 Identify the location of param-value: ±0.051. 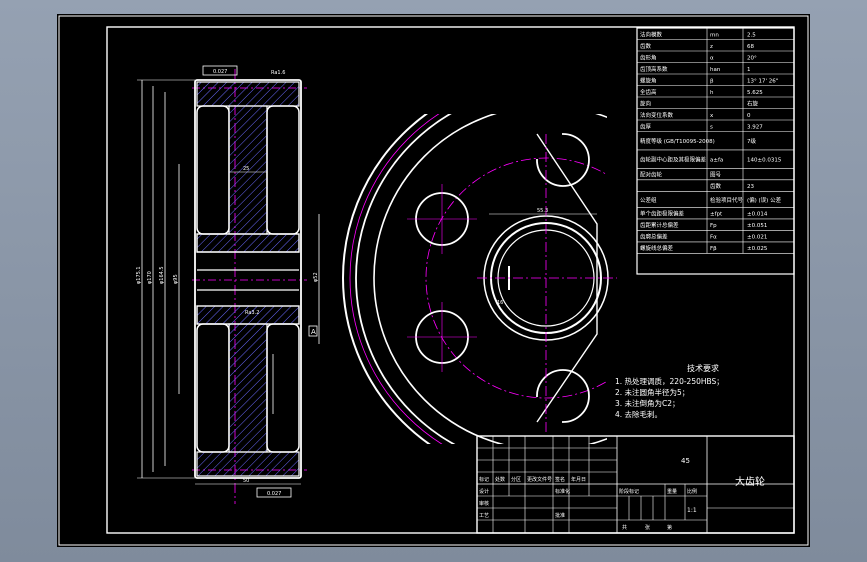
(757, 226).